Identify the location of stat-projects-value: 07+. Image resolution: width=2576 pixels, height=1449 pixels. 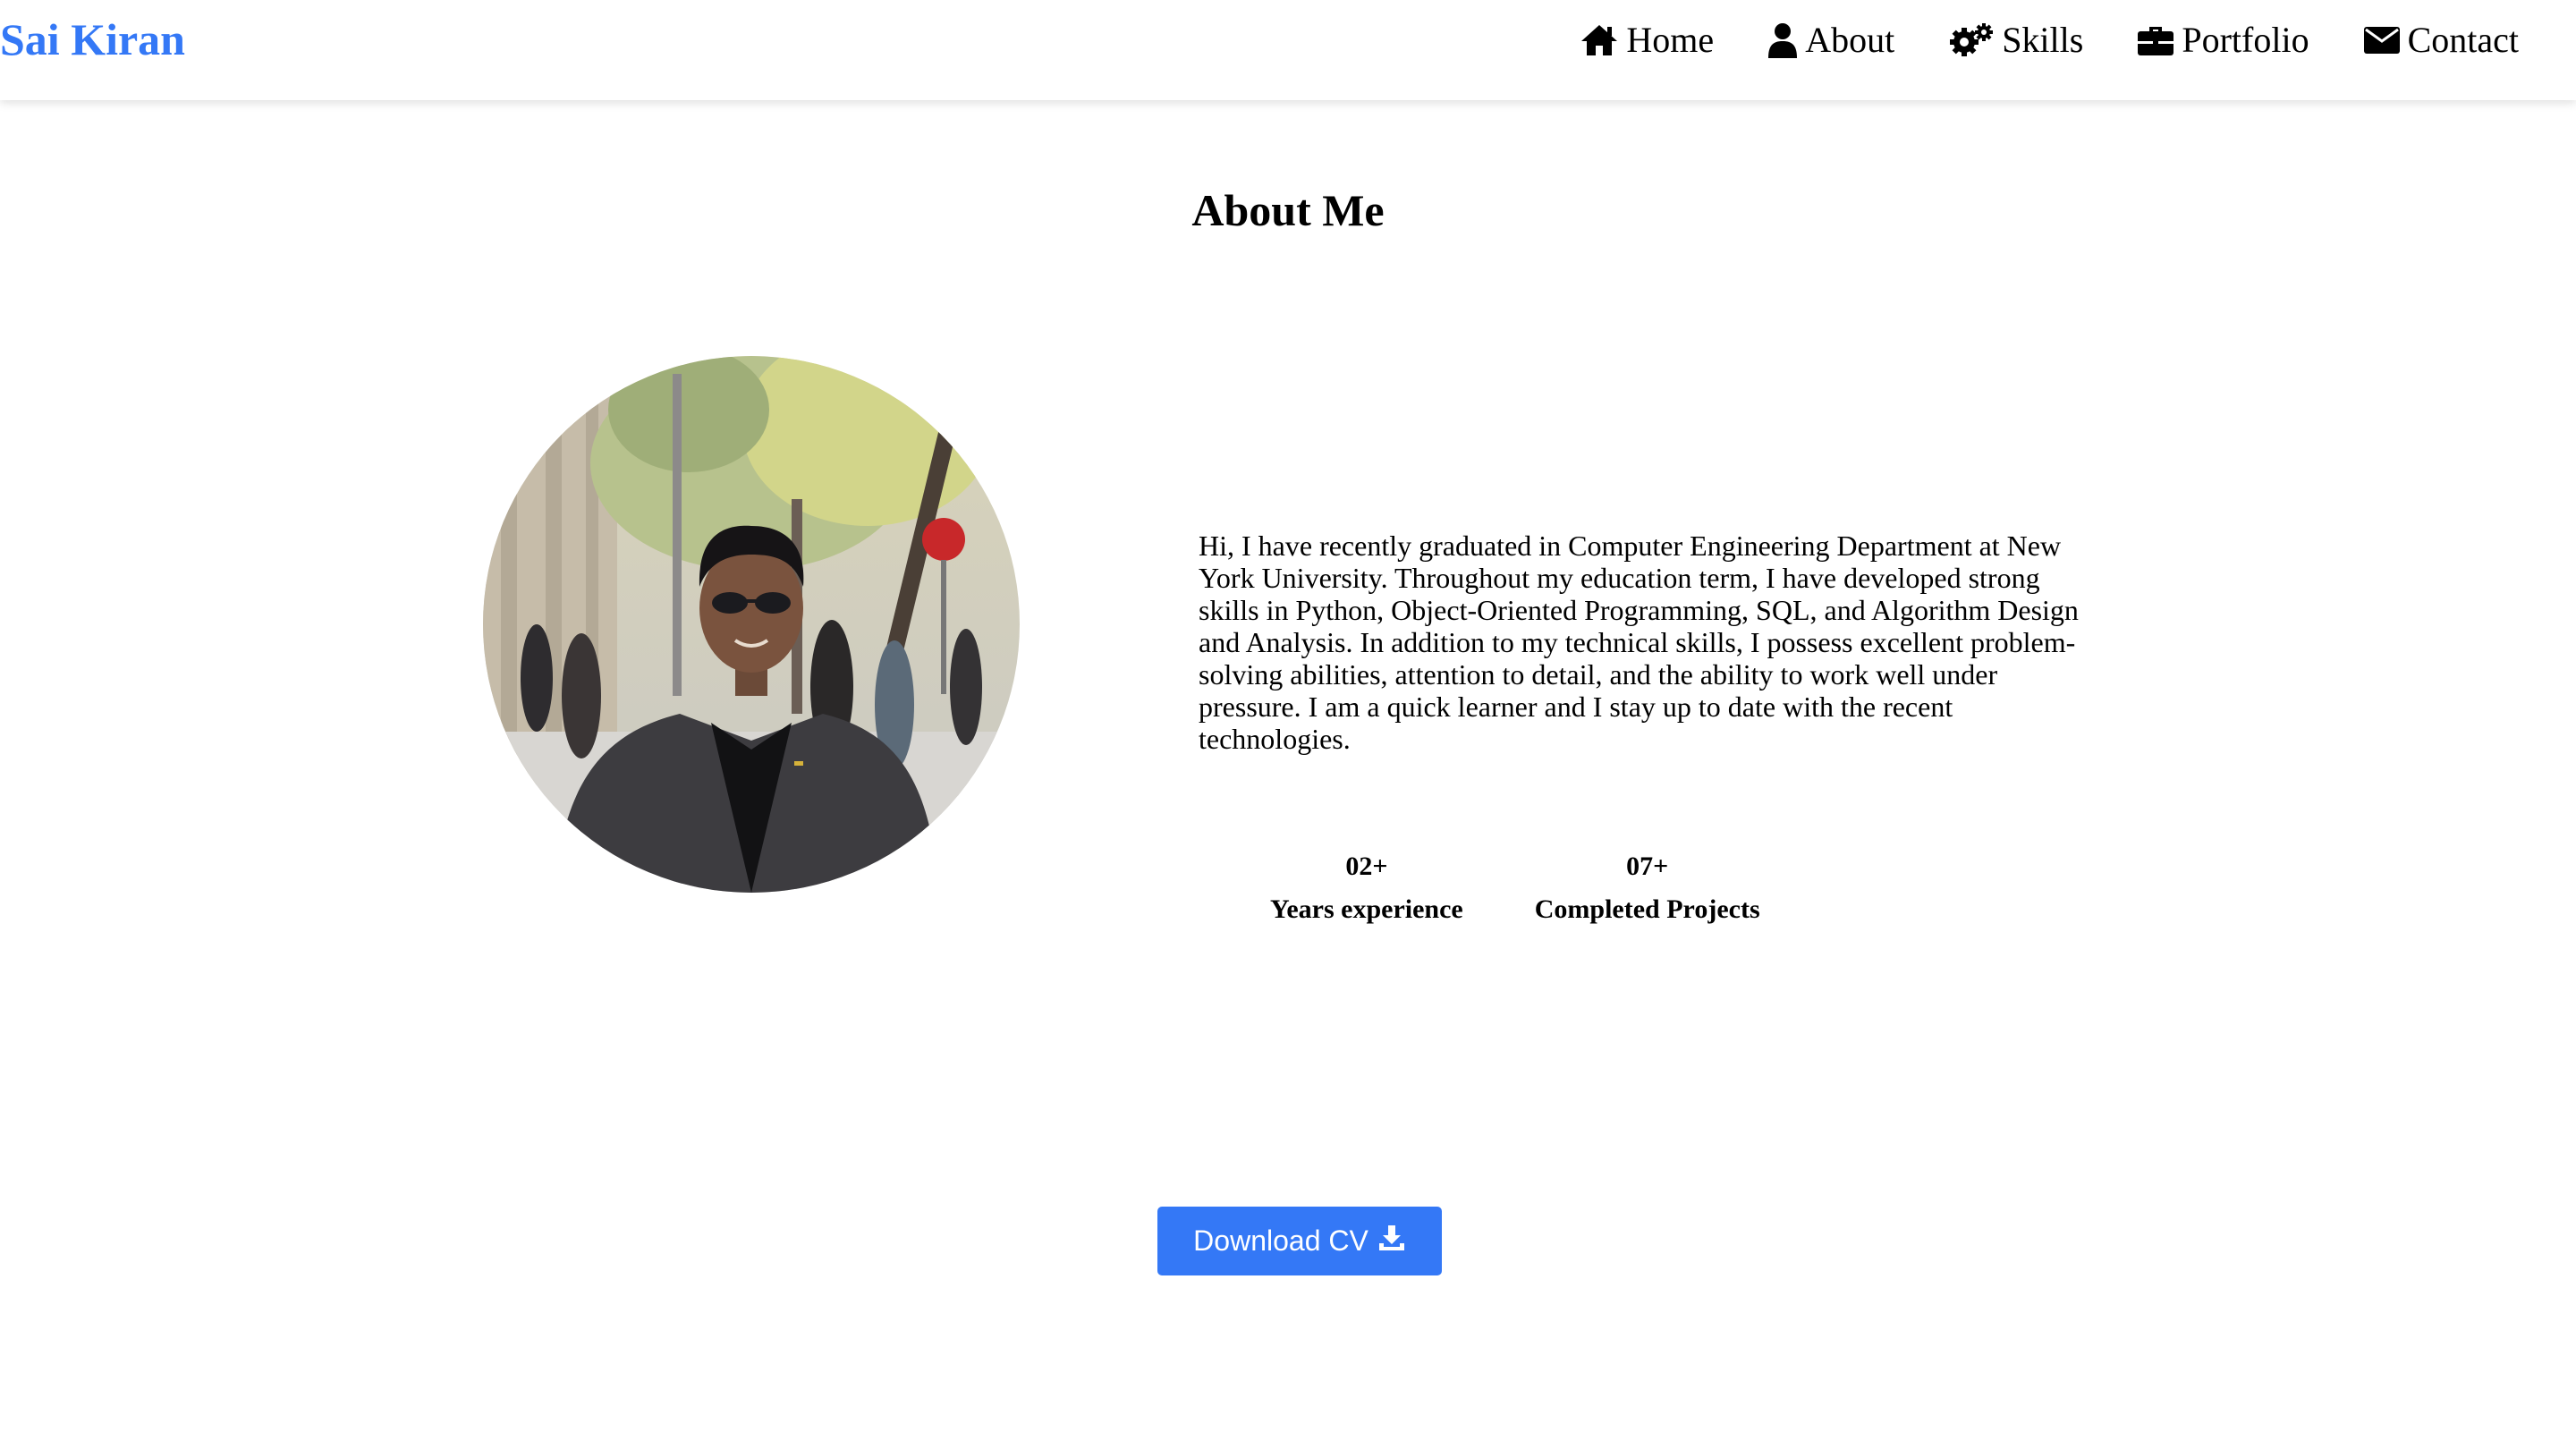
(1647, 866).